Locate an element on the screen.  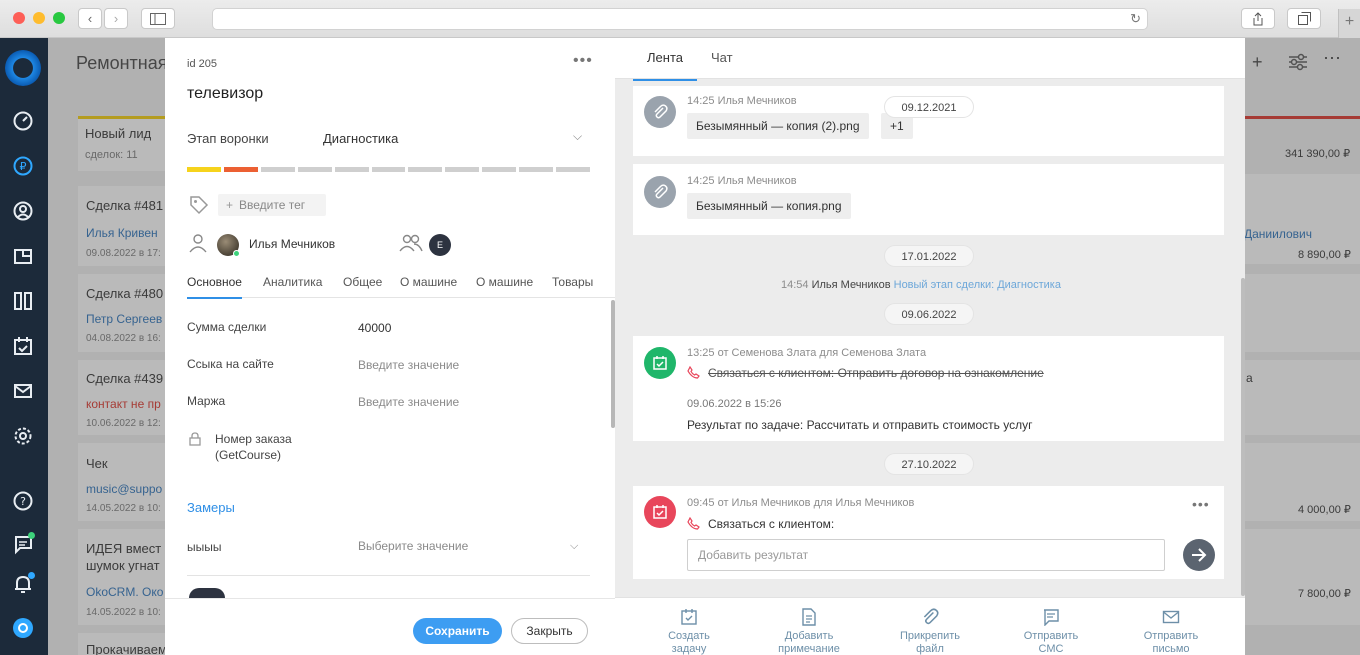
settings-icon is located at coordinates (23, 436).